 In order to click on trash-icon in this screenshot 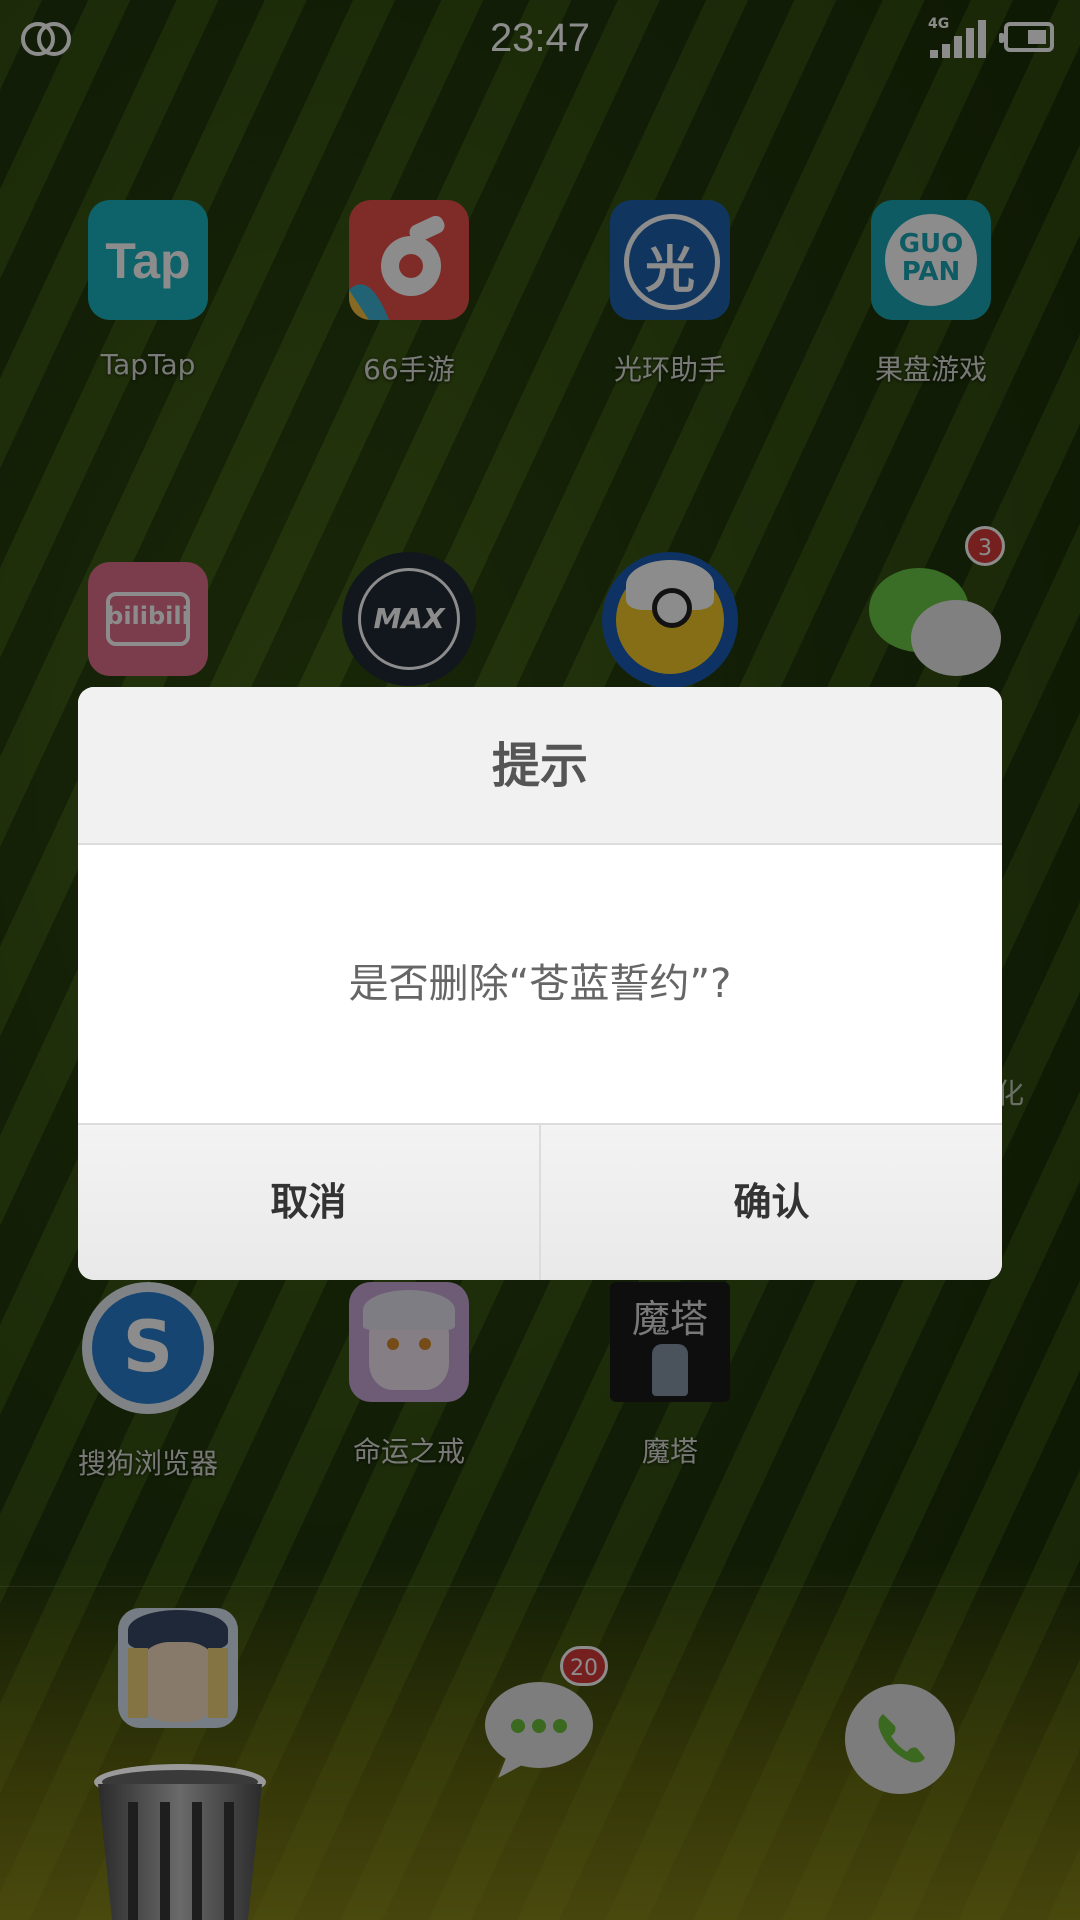, I will do `click(180, 1841)`.